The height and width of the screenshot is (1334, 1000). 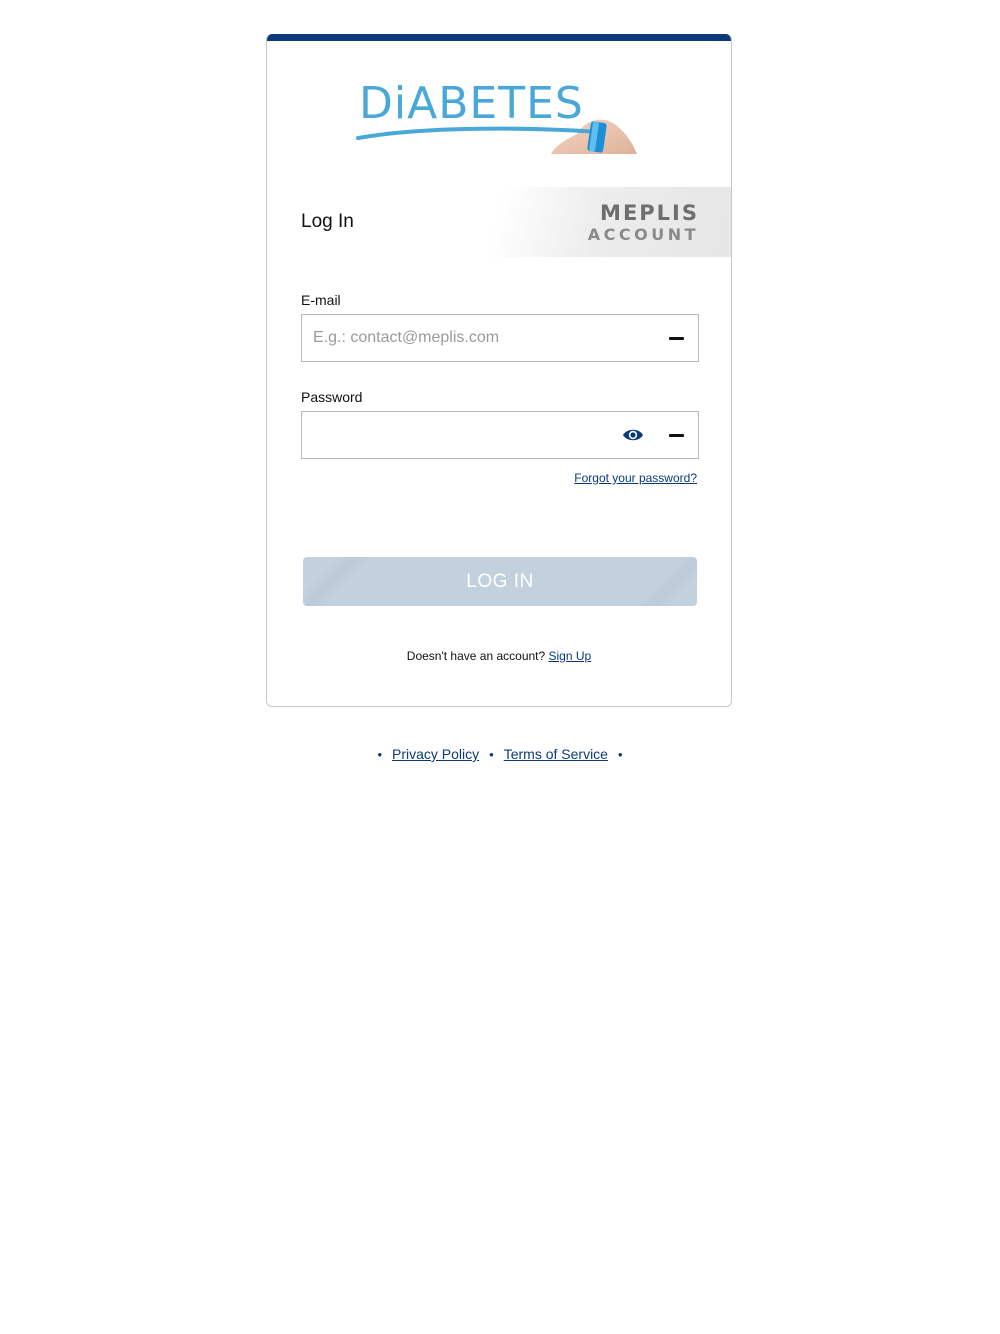 What do you see at coordinates (500, 581) in the screenshot?
I see `login-button: LOG IN` at bounding box center [500, 581].